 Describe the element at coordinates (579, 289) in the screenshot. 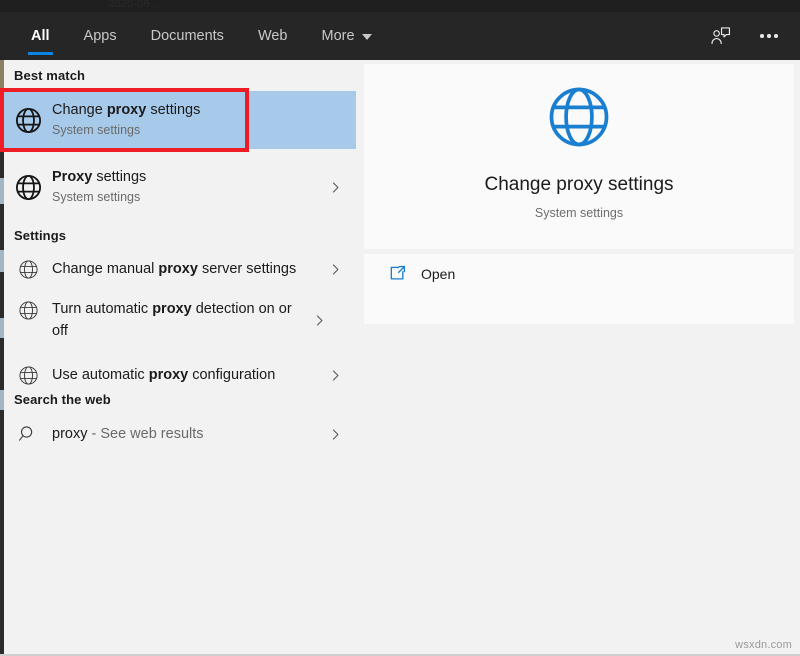

I see `preview-actions: Open` at that location.